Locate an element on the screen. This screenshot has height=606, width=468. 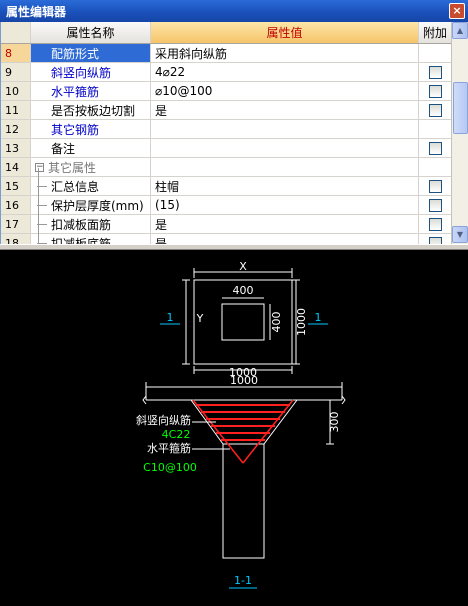
row-num: 15 is located at coordinates (16, 186).